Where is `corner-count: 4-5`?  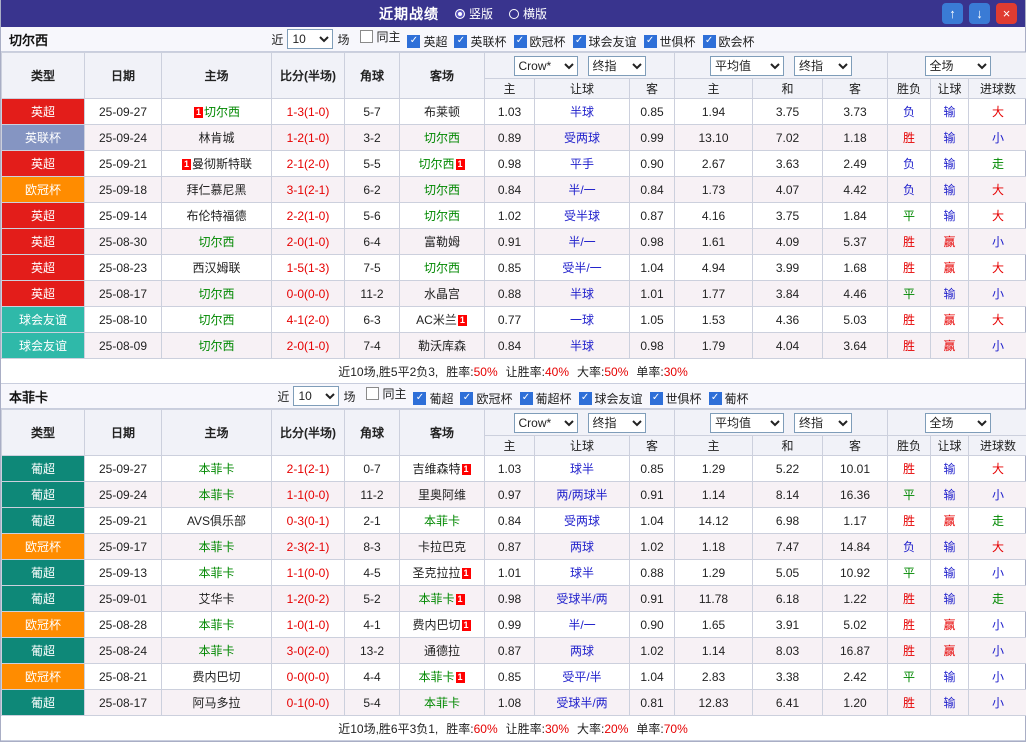
corner-count: 4-5 is located at coordinates (372, 573).